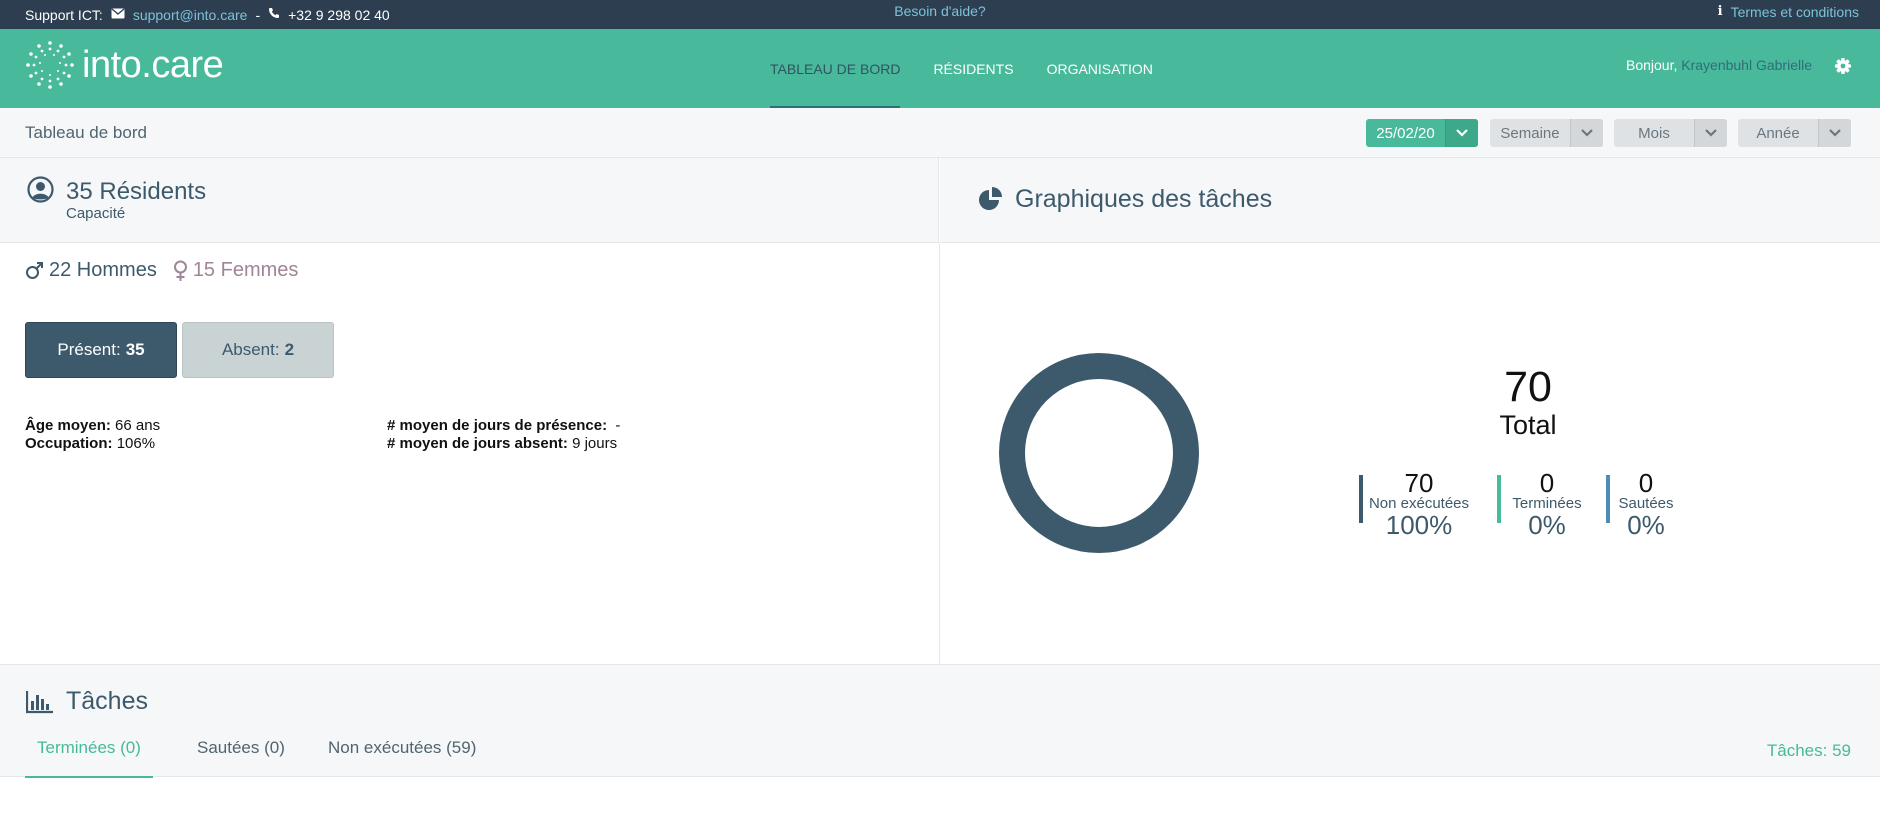 The height and width of the screenshot is (839, 1880). Describe the element at coordinates (469, 200) in the screenshot. I see `residents-panel-header: 35 Résidents Capacité` at that location.